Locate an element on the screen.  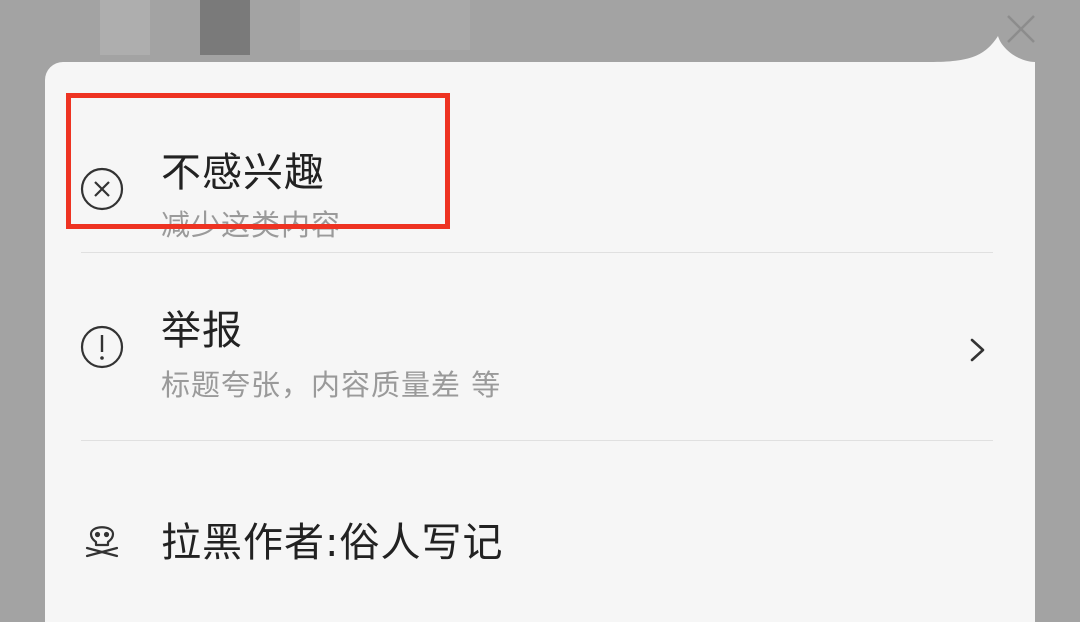
exclamation-circle-icon is located at coordinates (102, 347).